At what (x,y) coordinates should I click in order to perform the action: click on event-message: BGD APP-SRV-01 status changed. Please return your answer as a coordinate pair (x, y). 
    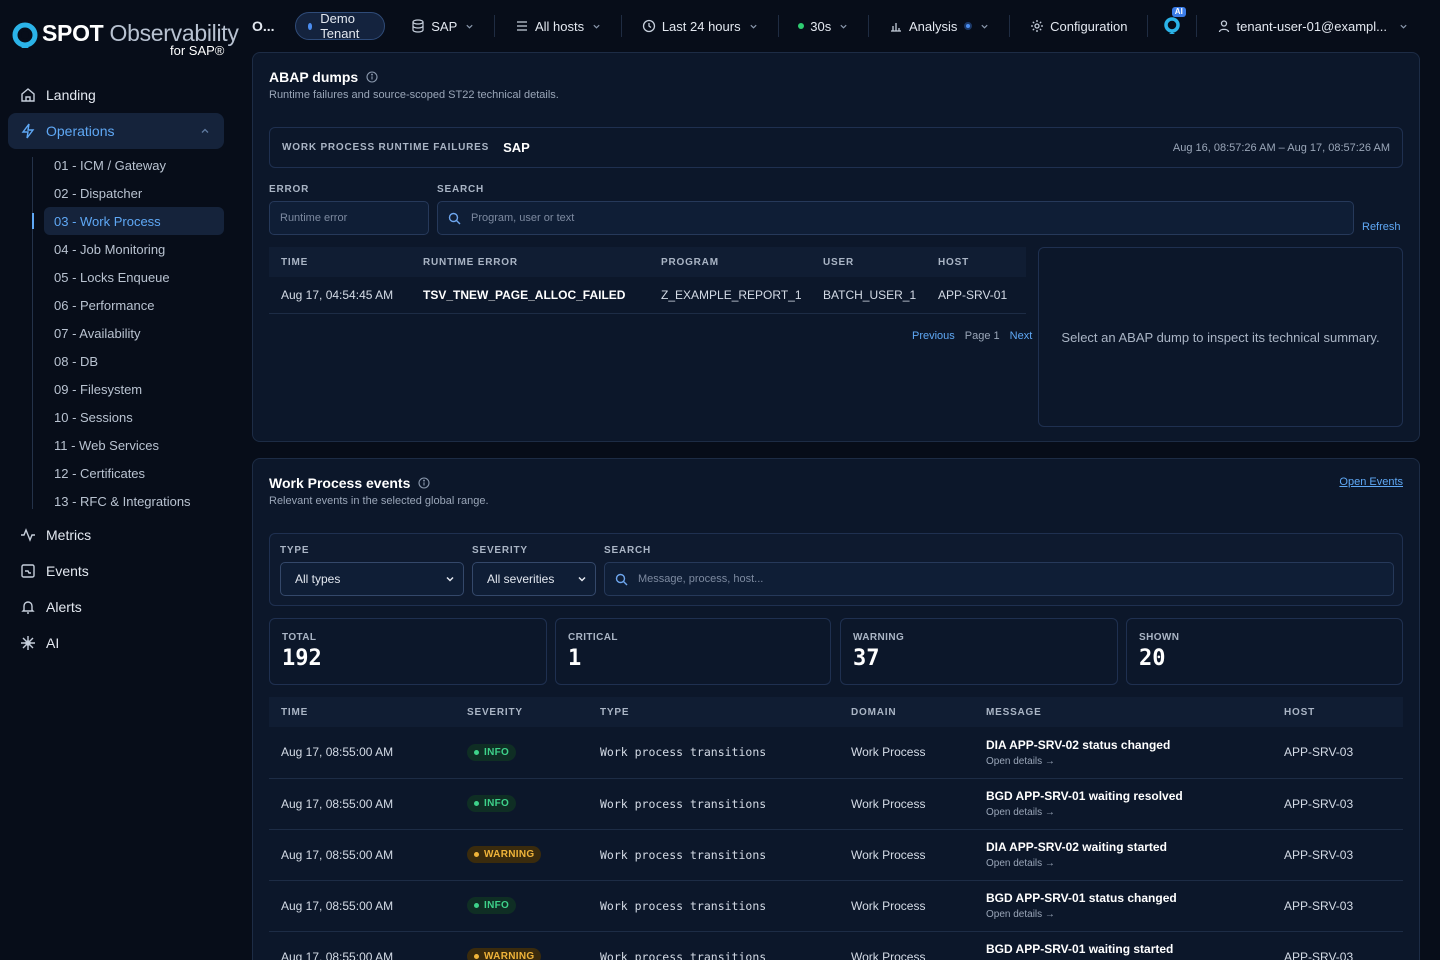
    Looking at the image, I should click on (1081, 898).